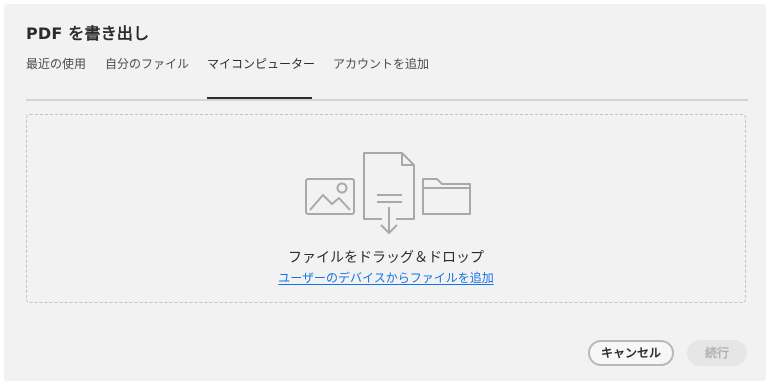 The height and width of the screenshot is (385, 770). I want to click on add-file-from-device-link: ユーザーのデバイスからファイルを追加, so click(385, 278).